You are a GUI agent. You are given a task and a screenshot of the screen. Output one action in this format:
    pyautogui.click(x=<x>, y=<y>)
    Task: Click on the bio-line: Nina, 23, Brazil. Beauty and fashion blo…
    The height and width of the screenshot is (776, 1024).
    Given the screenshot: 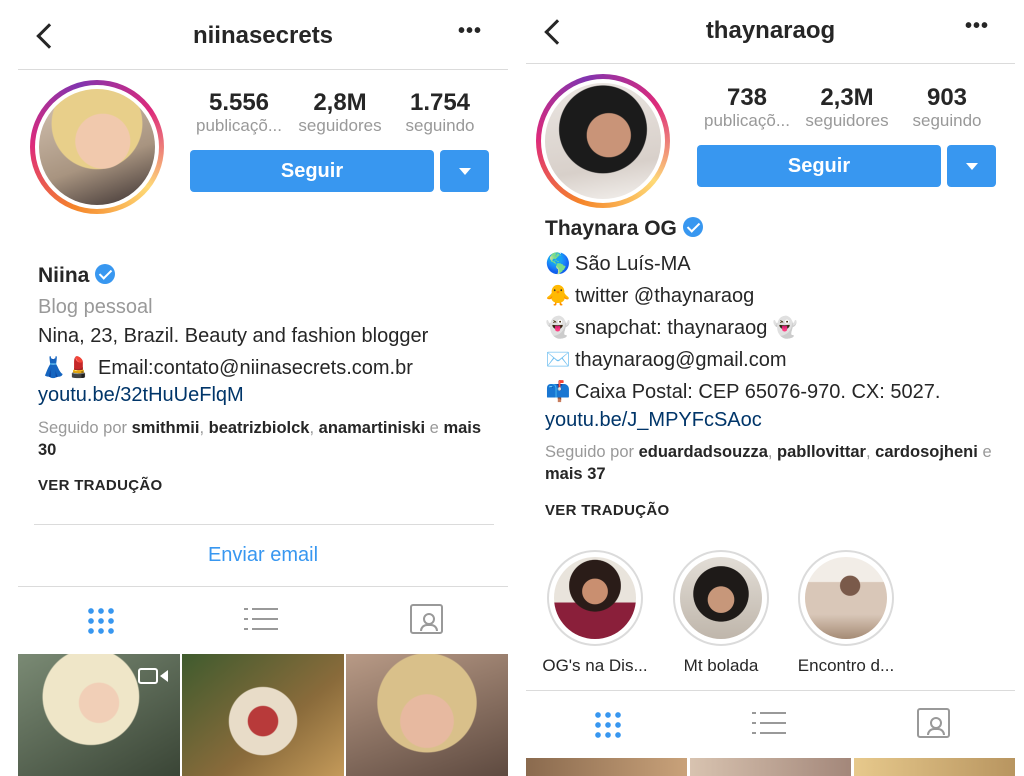 What is the action you would take?
    pyautogui.click(x=233, y=336)
    